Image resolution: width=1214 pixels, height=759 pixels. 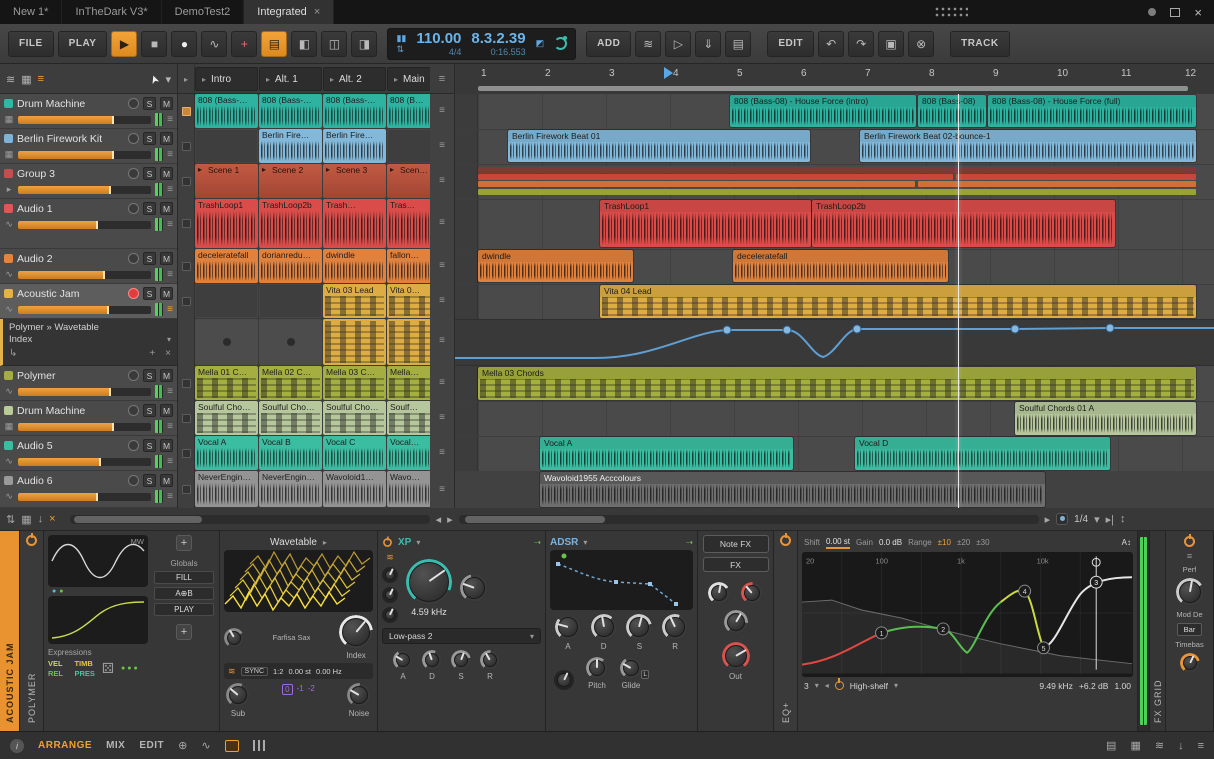 What do you see at coordinates (244, 43) in the screenshot?
I see `punch-in-button: +` at bounding box center [244, 43].